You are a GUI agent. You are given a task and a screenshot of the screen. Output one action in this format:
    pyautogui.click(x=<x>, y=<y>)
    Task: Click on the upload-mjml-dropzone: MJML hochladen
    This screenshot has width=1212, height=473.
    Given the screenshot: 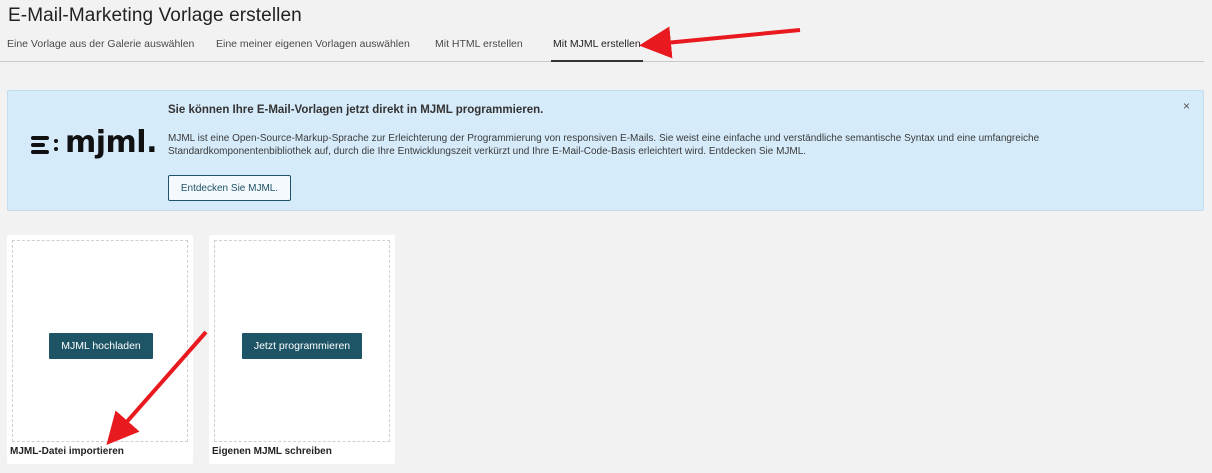 What is the action you would take?
    pyautogui.click(x=100, y=341)
    